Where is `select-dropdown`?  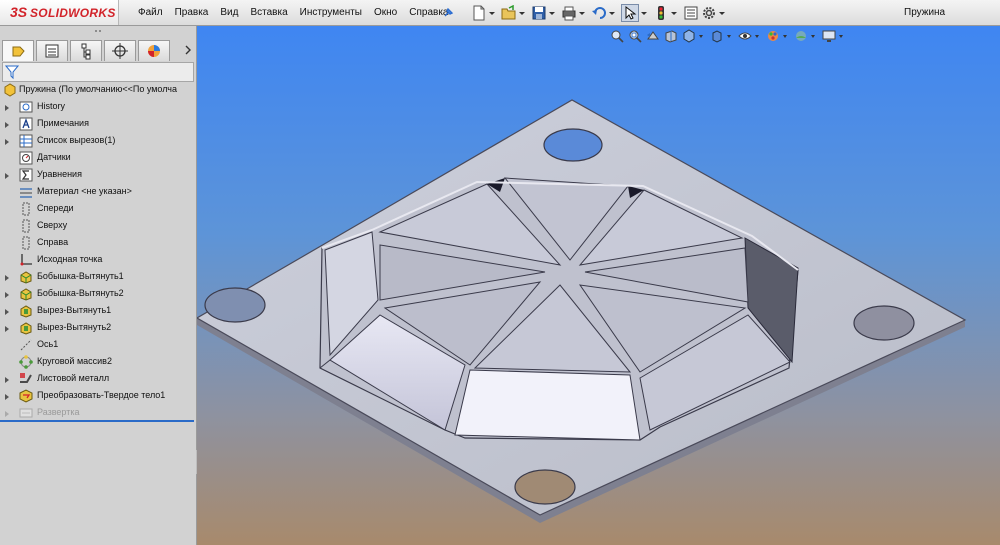
select-dropdown is located at coordinates (644, 13).